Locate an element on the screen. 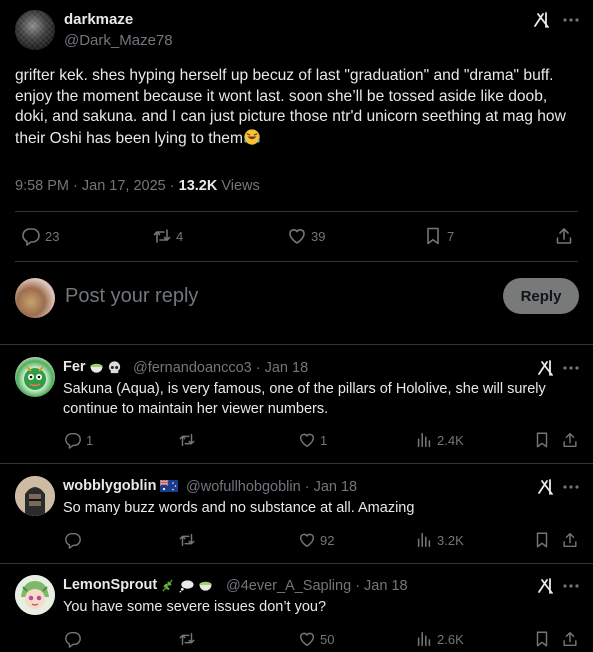 This screenshot has width=593, height=652. views-count: 3.2K is located at coordinates (450, 540).